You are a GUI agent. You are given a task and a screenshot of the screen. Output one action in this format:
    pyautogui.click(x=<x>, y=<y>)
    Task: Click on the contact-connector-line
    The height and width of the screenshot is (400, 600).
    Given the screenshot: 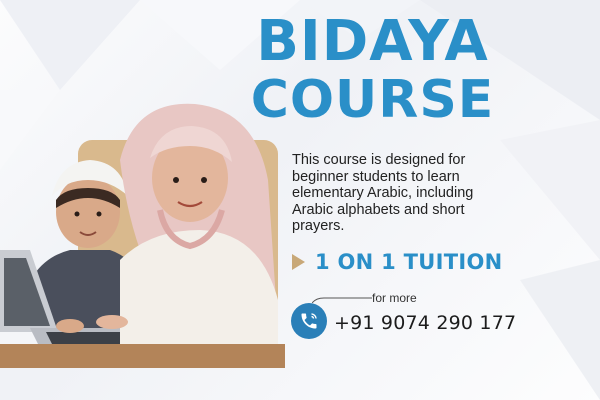 What is the action you would take?
    pyautogui.click(x=342, y=300)
    